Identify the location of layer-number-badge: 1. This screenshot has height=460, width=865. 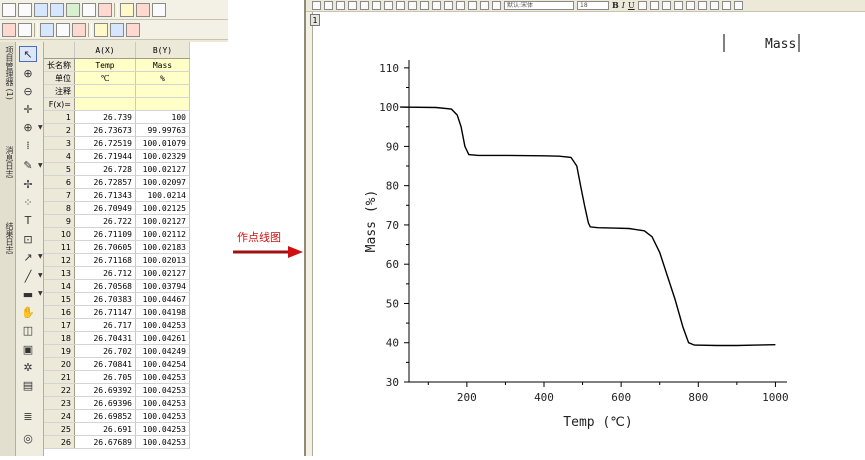
(315, 20).